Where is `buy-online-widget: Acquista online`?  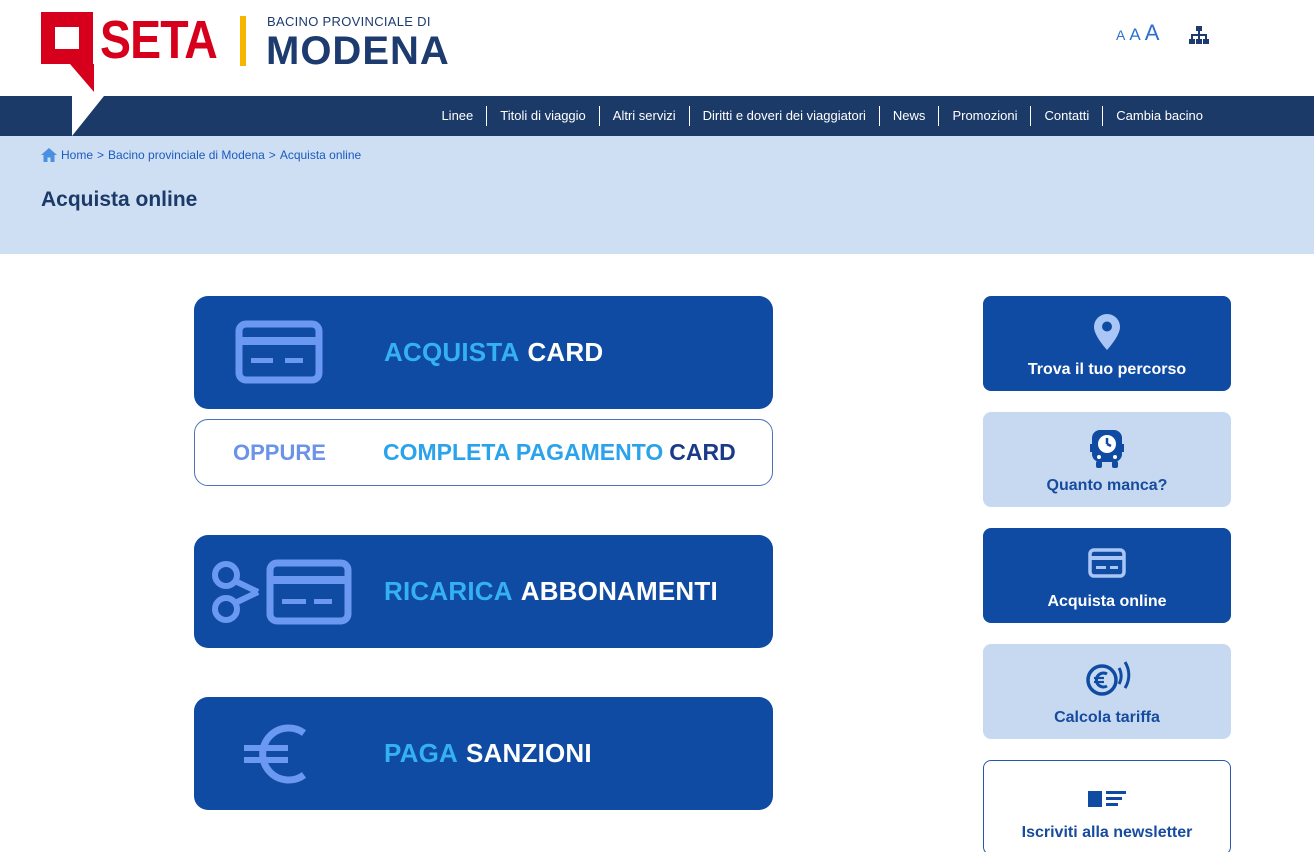 buy-online-widget: Acquista online is located at coordinates (1107, 575).